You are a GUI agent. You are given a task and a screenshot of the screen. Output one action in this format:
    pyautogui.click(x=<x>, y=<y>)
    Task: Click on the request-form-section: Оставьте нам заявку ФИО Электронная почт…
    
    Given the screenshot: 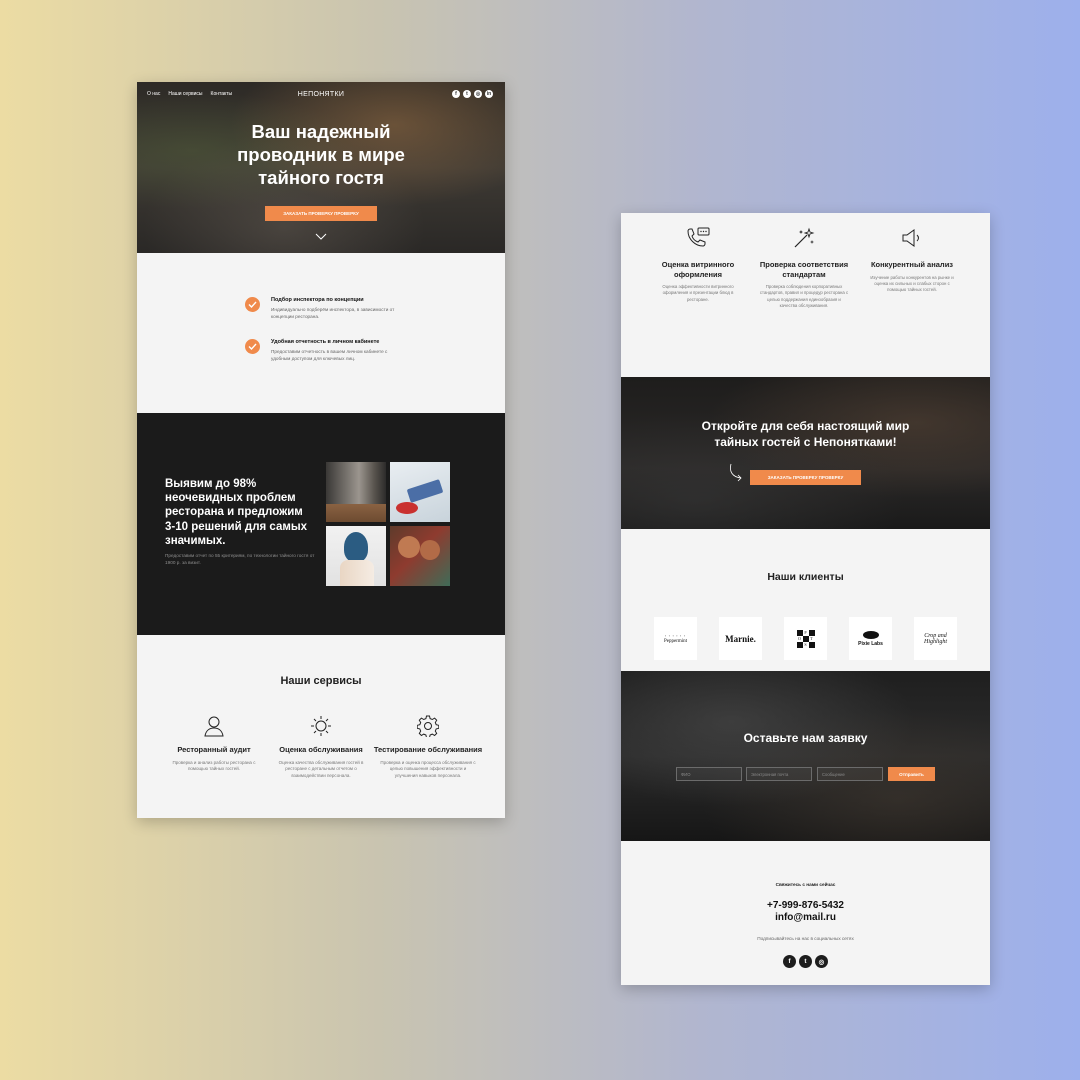 What is the action you would take?
    pyautogui.click(x=805, y=756)
    